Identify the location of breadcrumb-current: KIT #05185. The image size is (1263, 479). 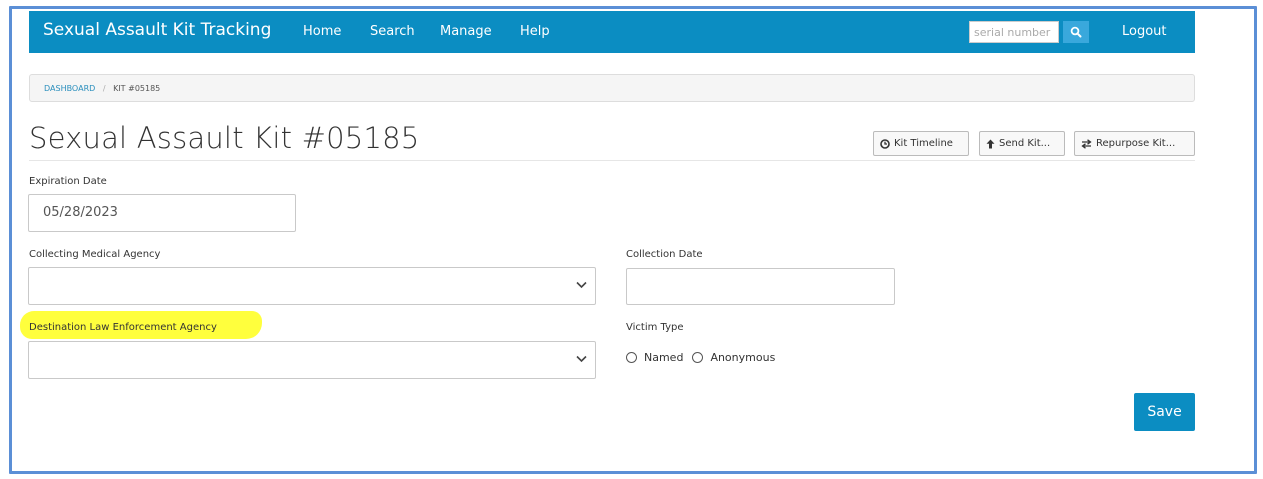
(137, 88).